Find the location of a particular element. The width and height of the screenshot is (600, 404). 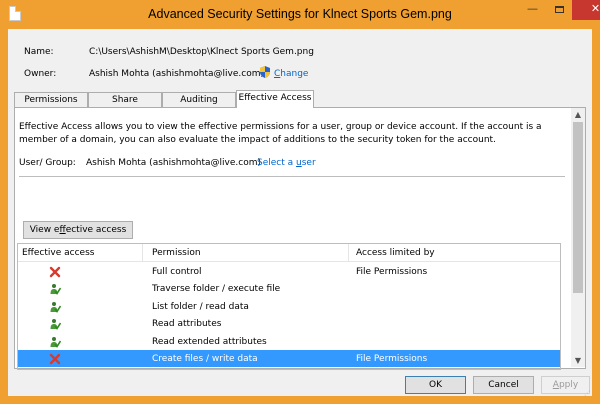

scroll-down-icon: ▼ is located at coordinates (578, 360).